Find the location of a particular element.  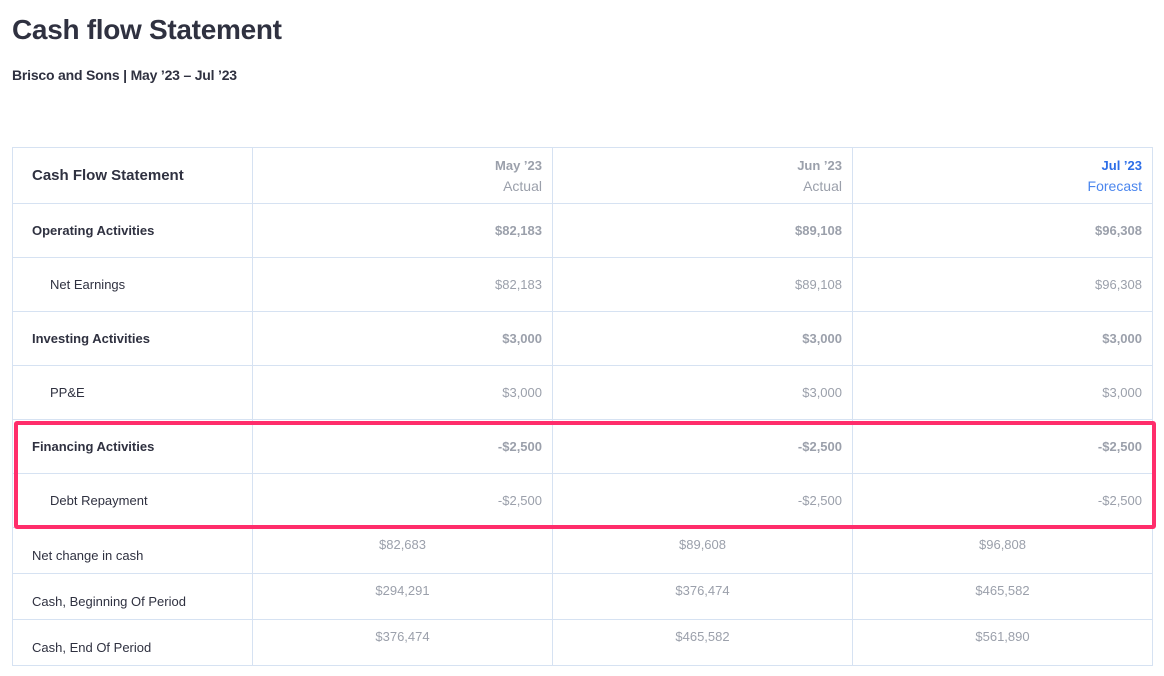

header-col-may: May ’23 Actual is located at coordinates (402, 175).